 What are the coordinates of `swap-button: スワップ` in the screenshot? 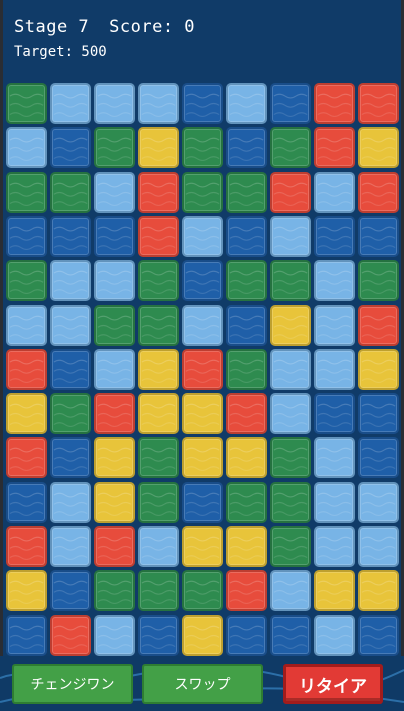 It's located at (202, 684).